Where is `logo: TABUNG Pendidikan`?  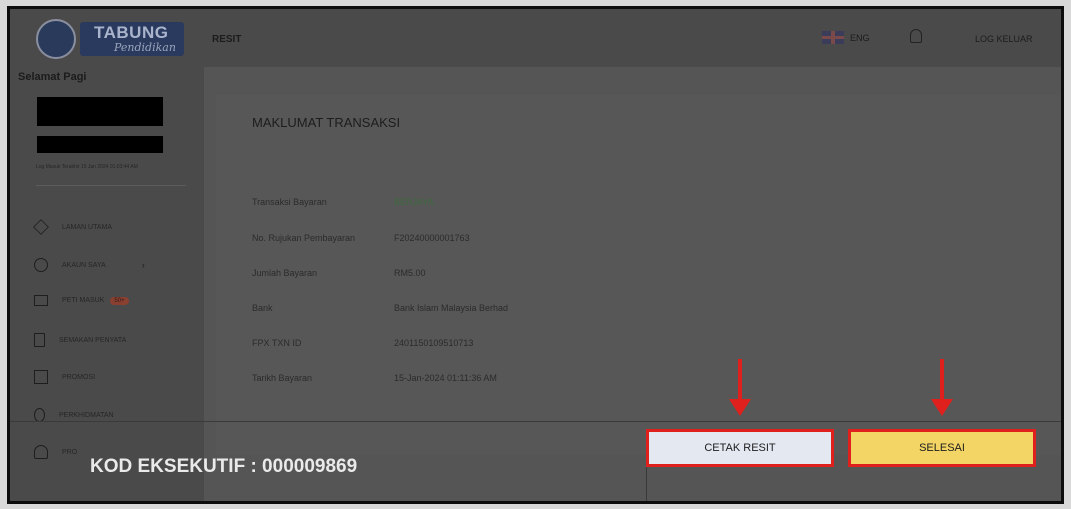 logo: TABUNG Pendidikan is located at coordinates (111, 39).